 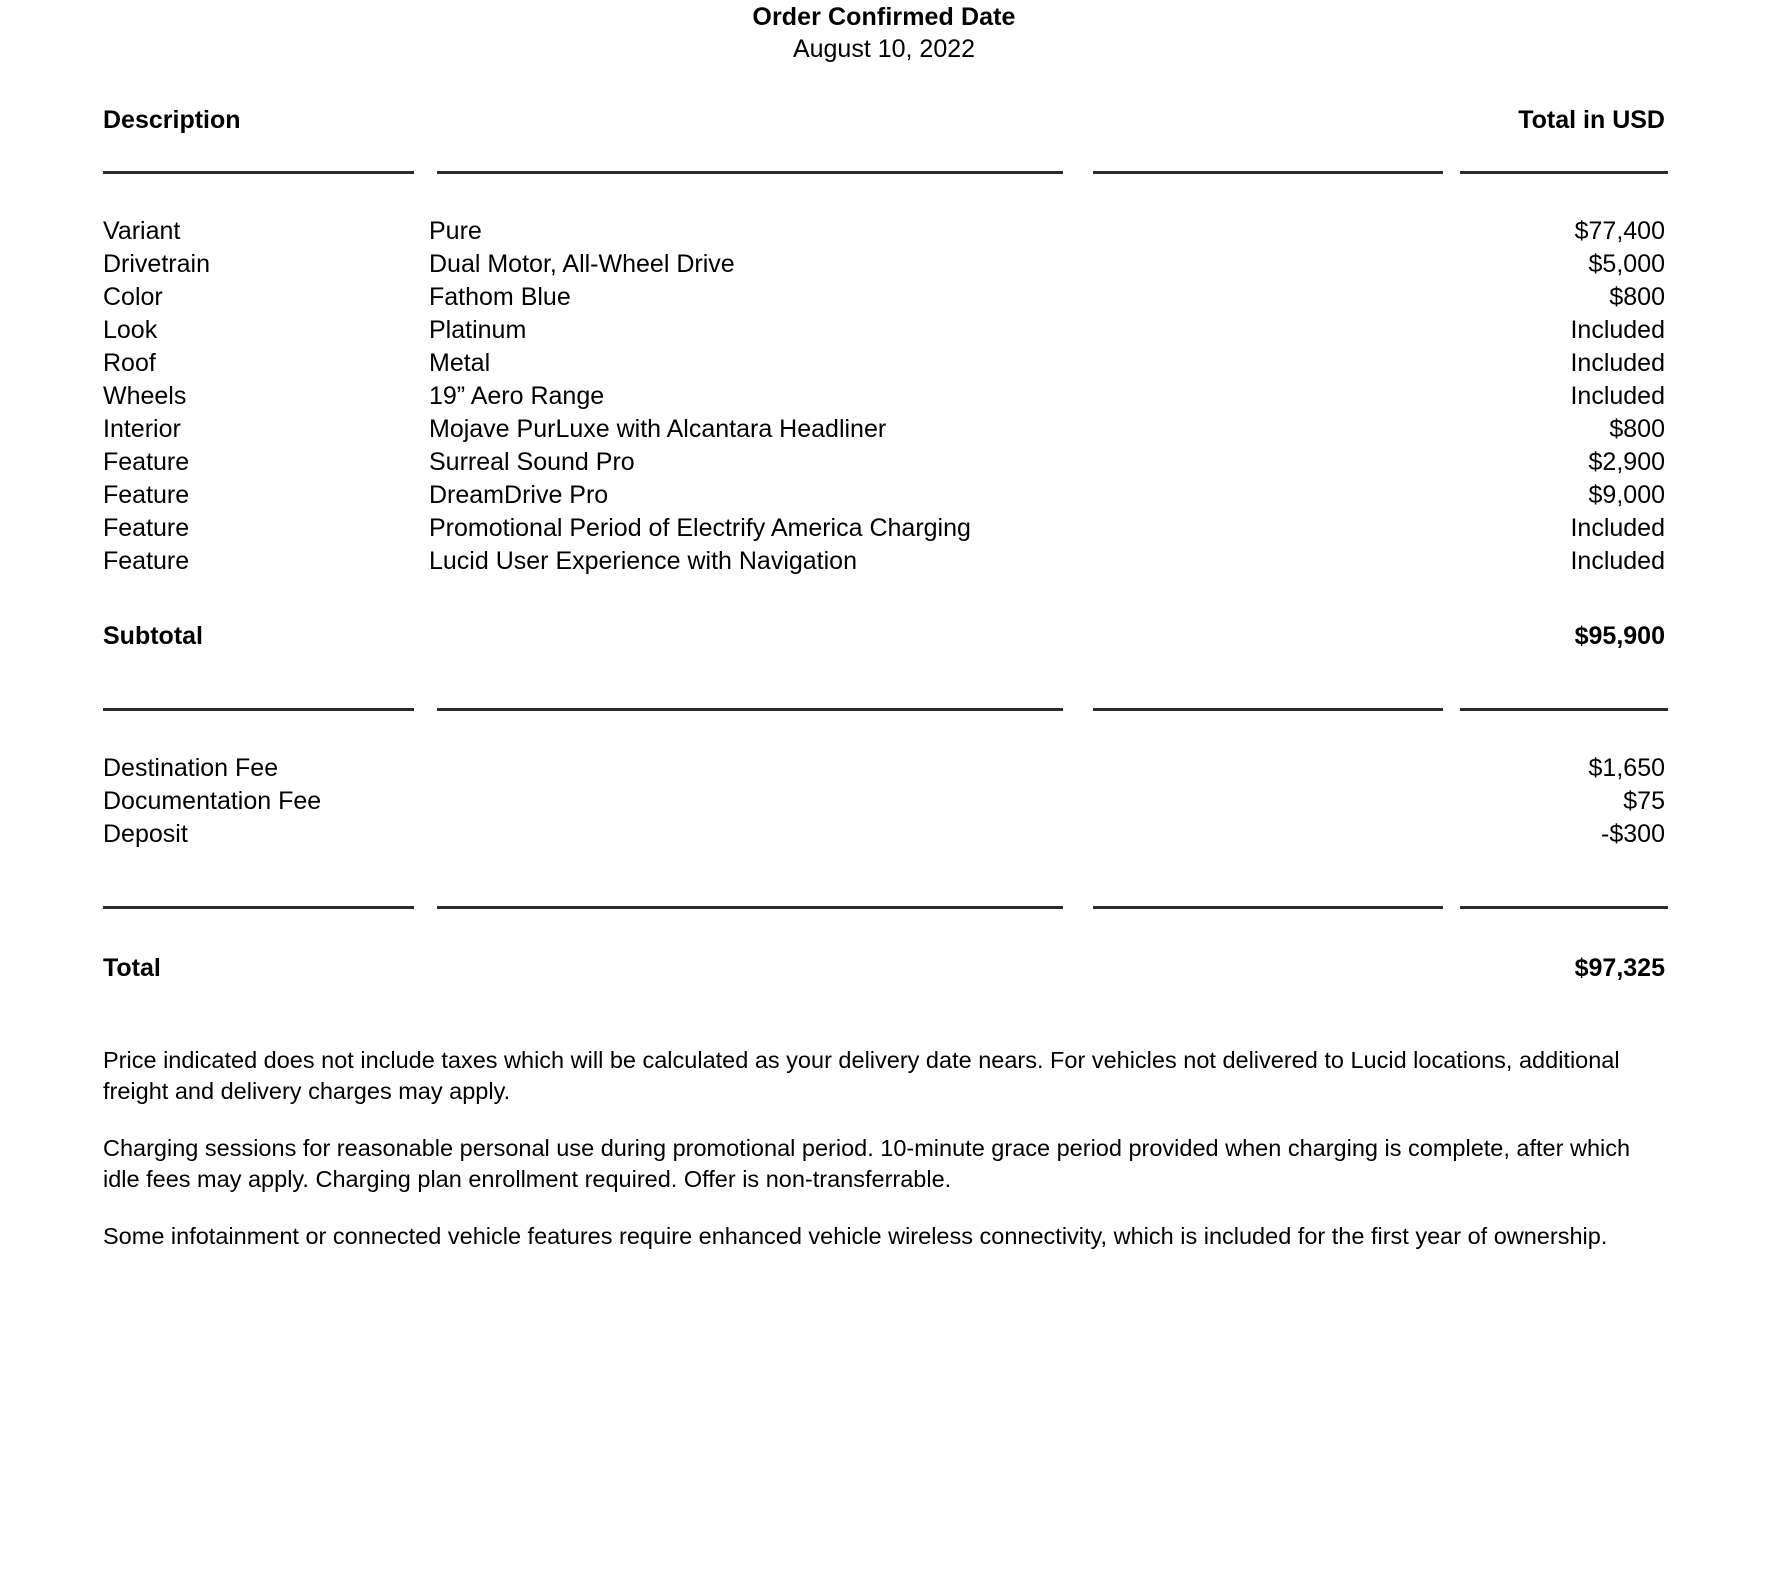 I want to click on column-header-total: Total in USD, so click(x=1591, y=120).